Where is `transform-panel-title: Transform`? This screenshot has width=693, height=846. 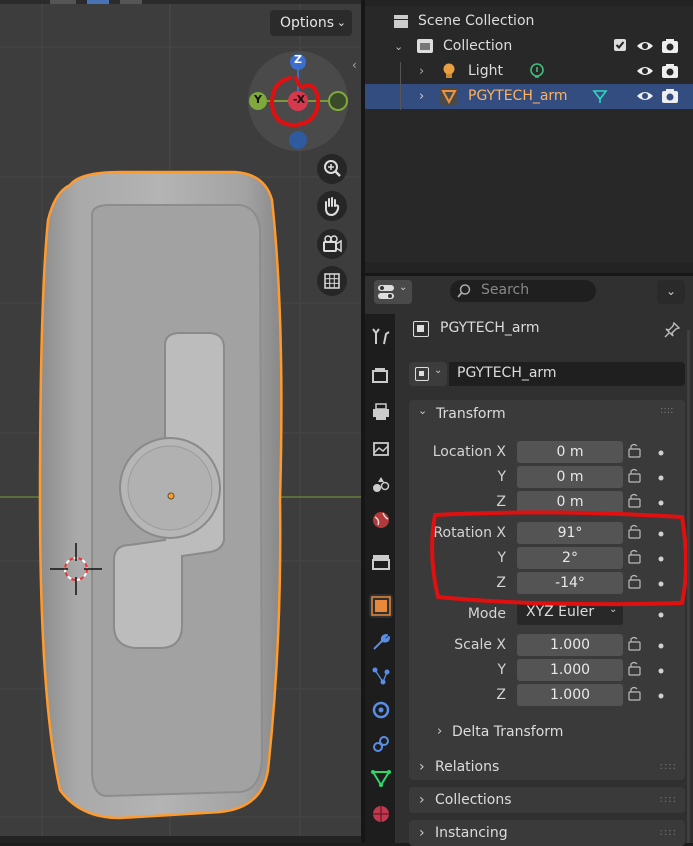
transform-panel-title: Transform is located at coordinates (471, 414).